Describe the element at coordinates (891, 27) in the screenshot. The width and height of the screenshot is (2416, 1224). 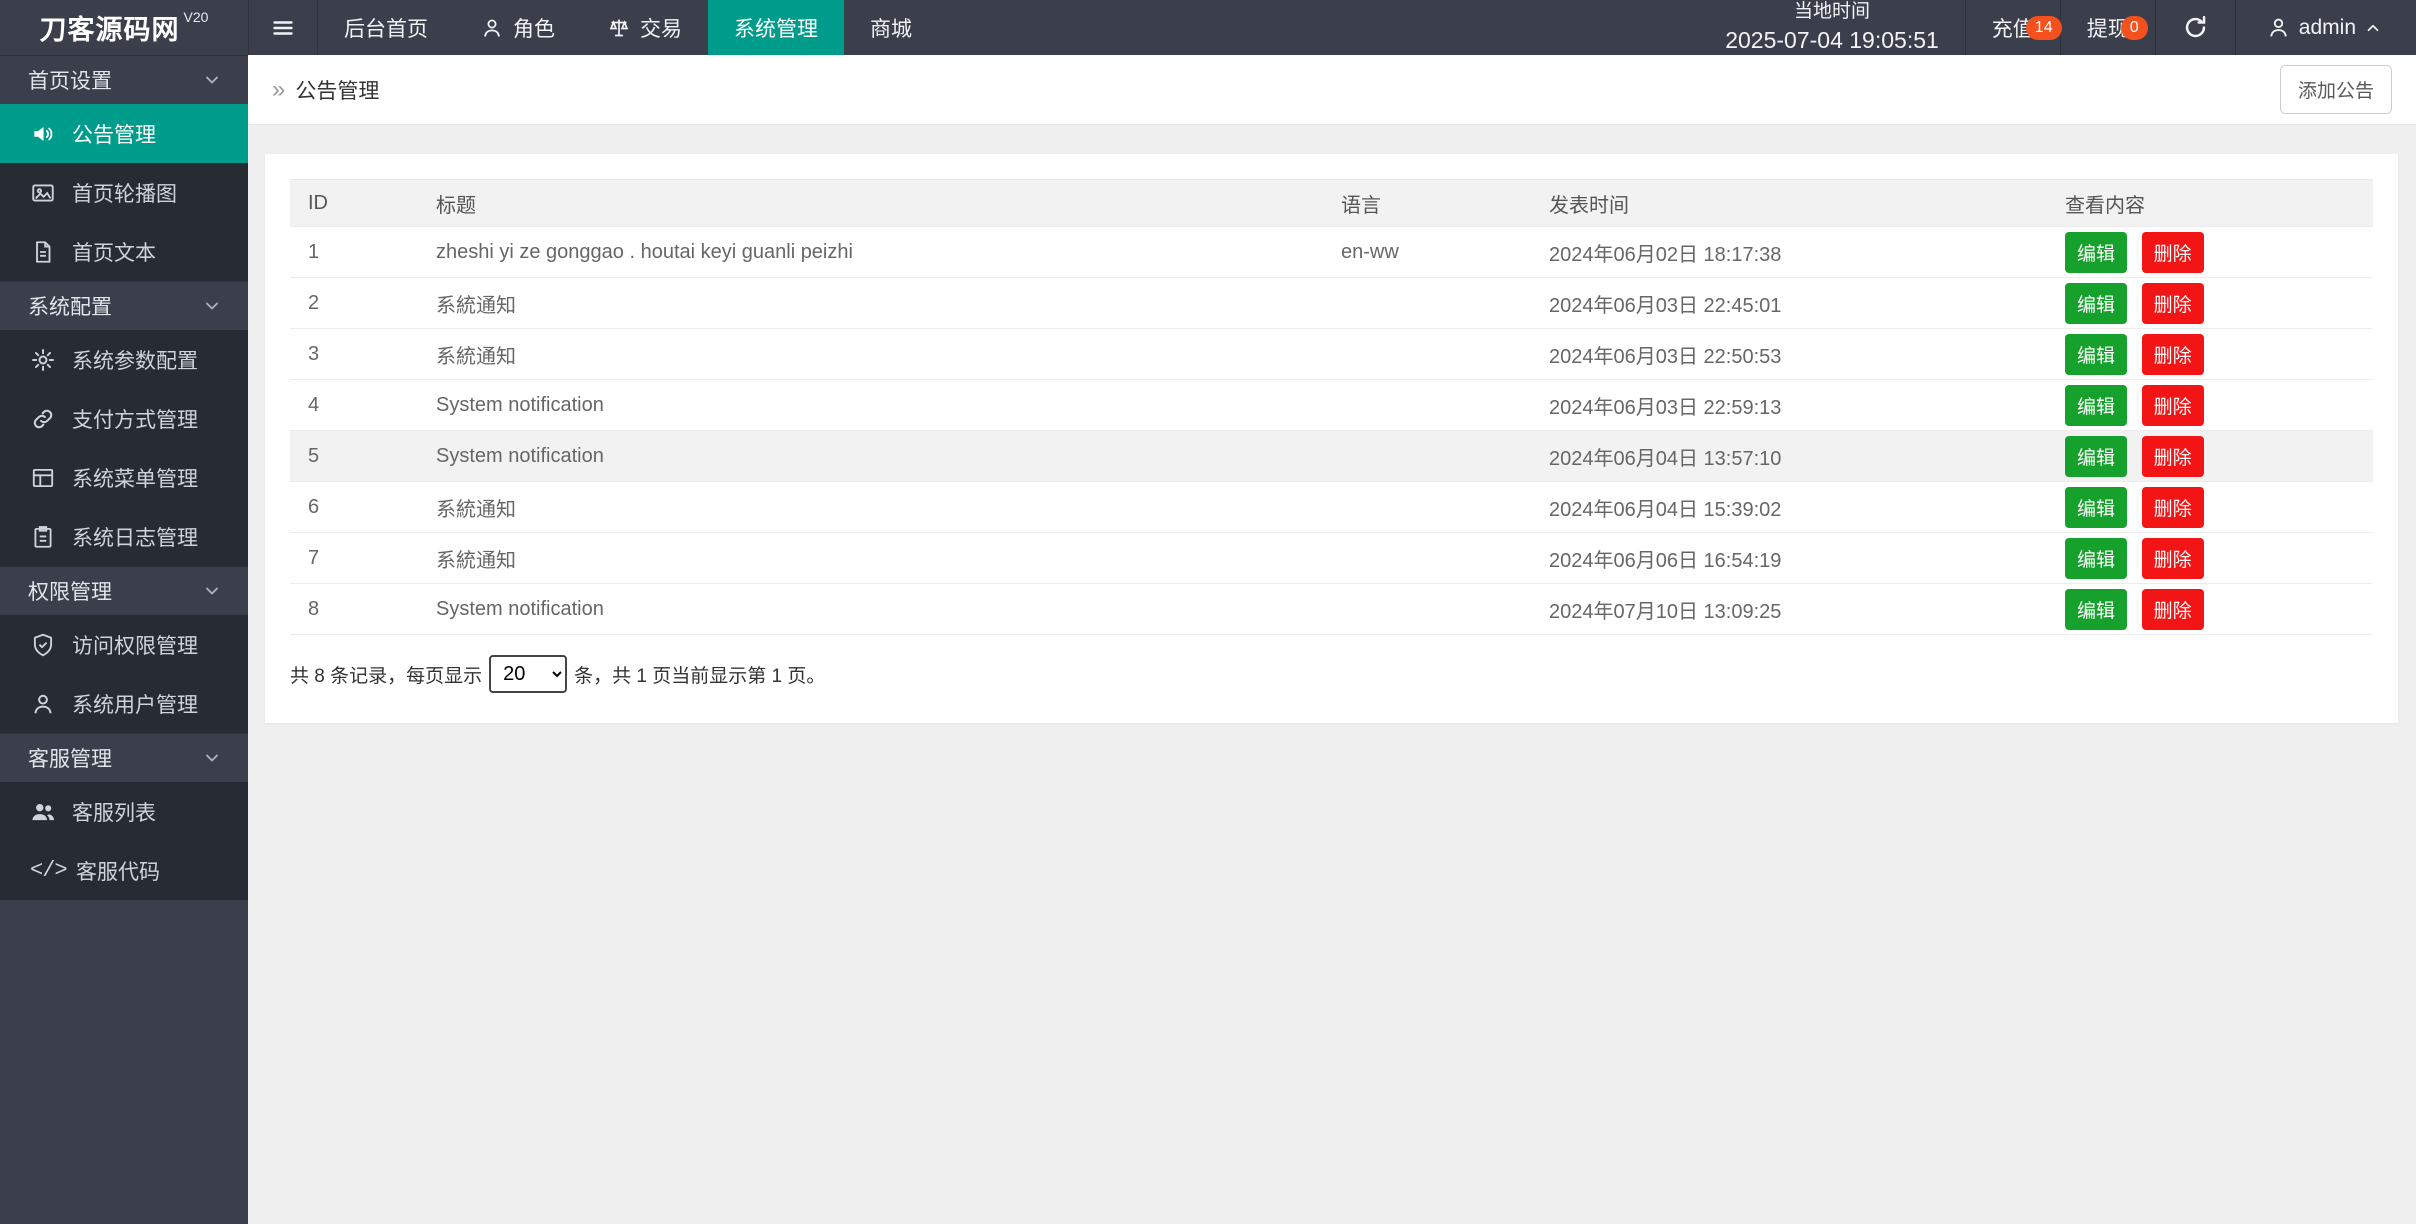
I see `nav-item-mall: 商城` at that location.